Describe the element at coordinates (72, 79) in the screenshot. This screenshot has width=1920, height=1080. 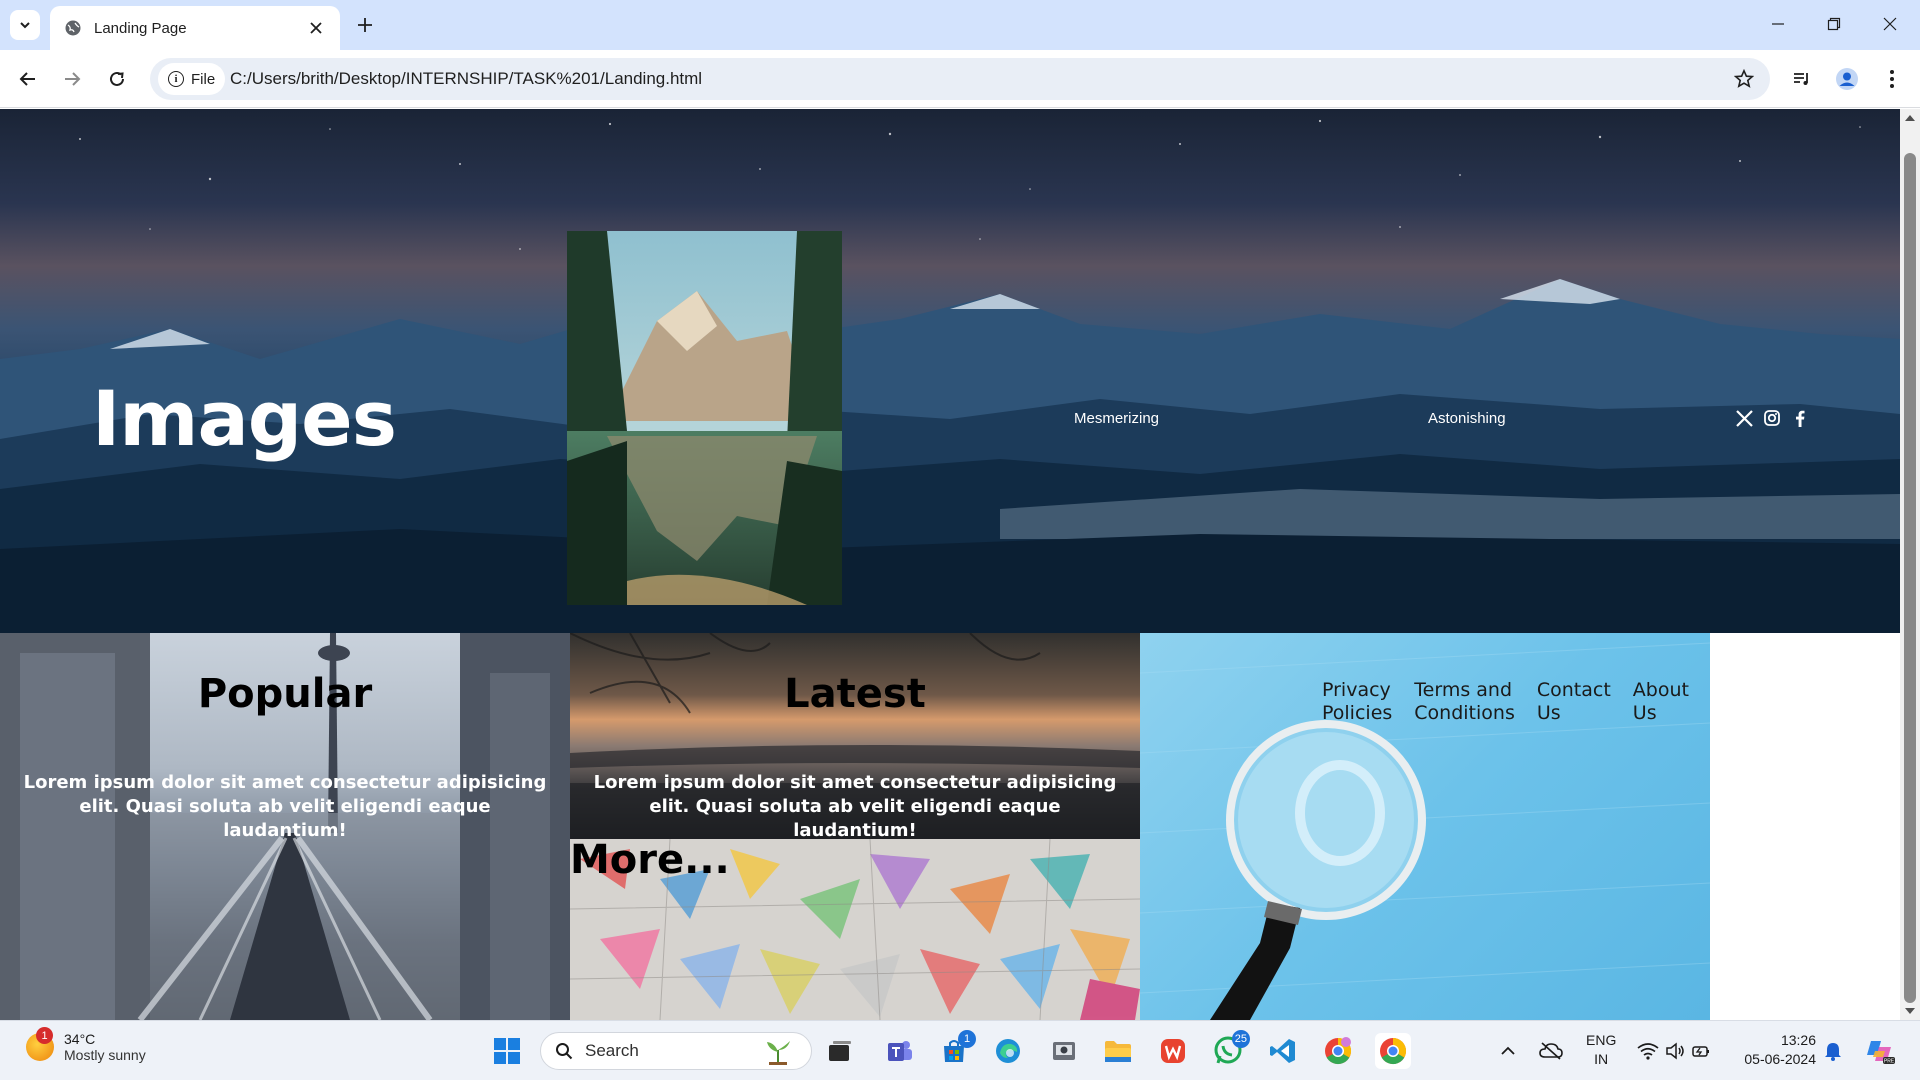
I see `forward-button` at that location.